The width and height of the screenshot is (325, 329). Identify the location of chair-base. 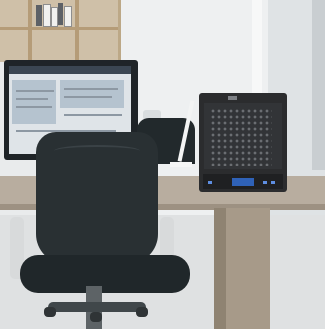
(97, 307).